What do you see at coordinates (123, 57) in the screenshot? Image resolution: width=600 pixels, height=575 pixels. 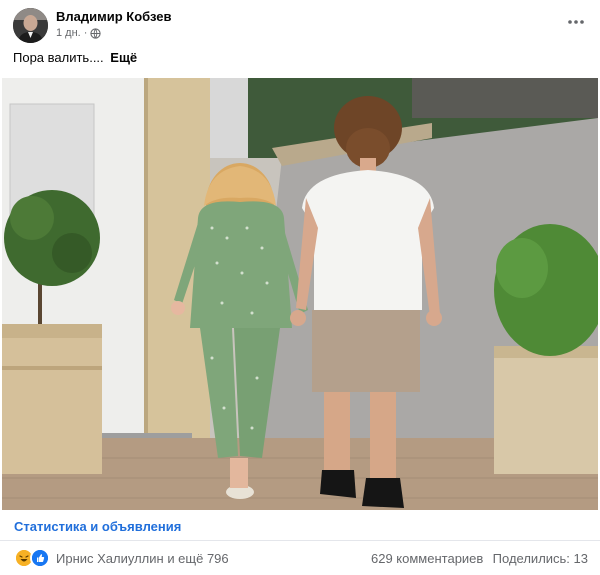 I see `see-more-link: Ещё` at bounding box center [123, 57].